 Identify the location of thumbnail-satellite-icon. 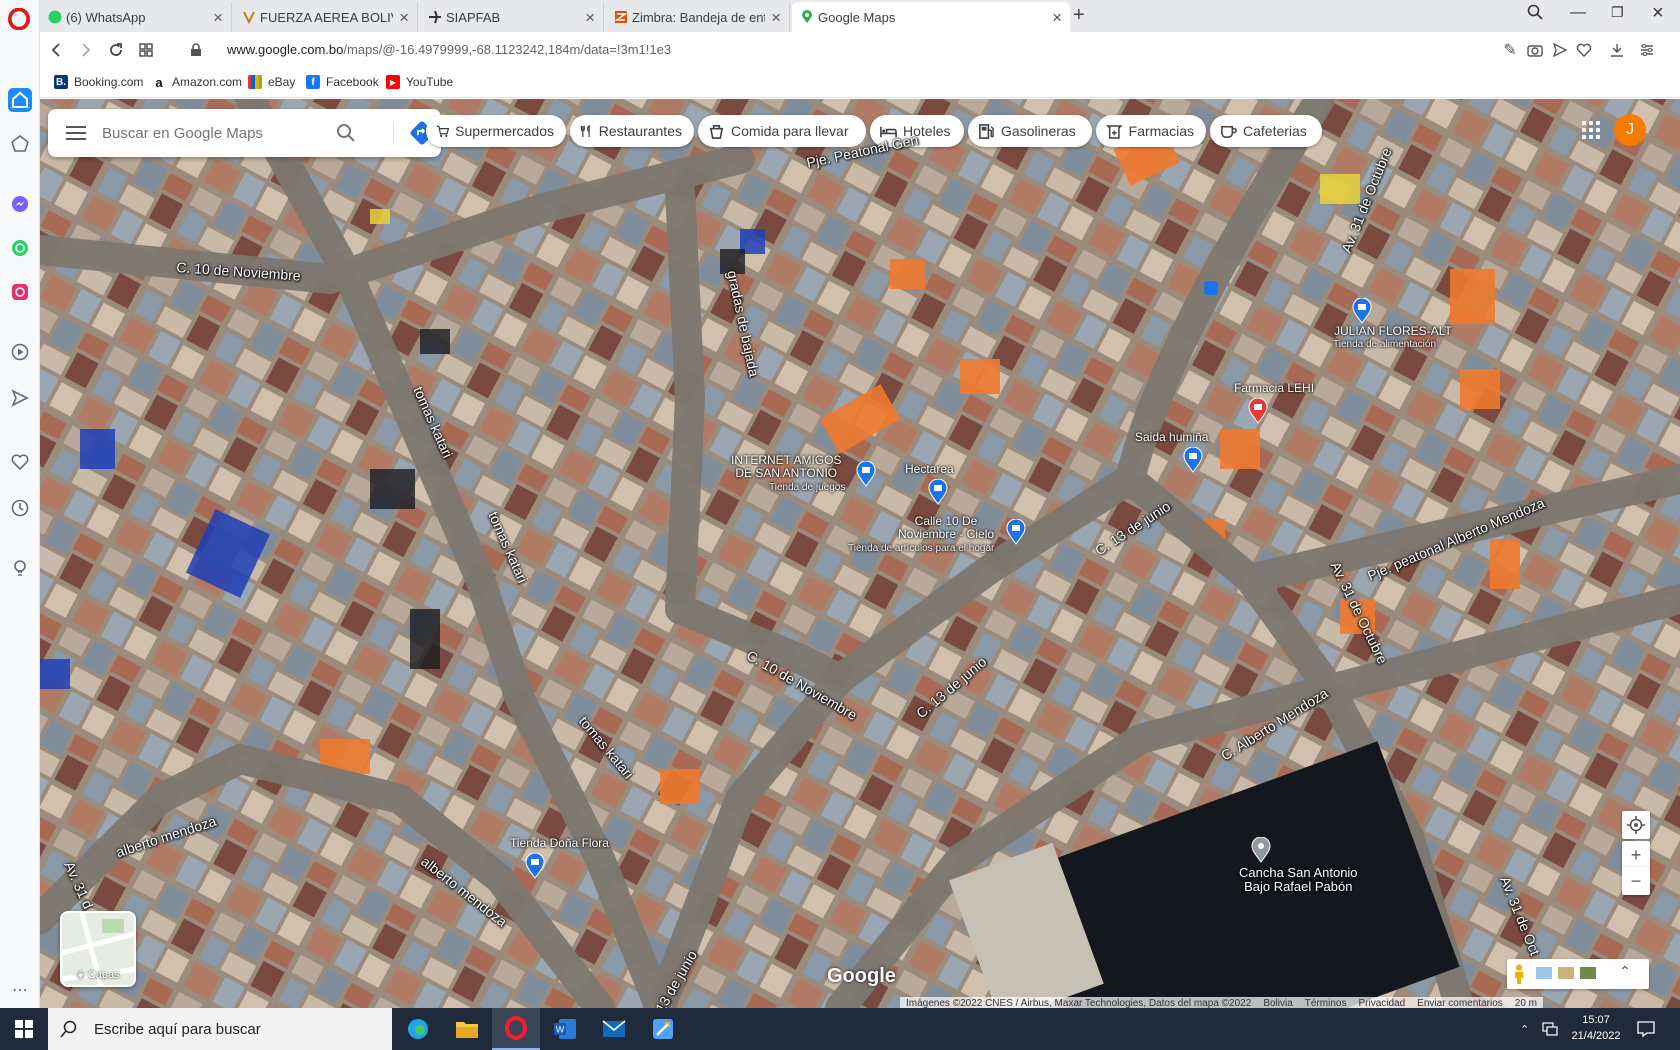
(1588, 973).